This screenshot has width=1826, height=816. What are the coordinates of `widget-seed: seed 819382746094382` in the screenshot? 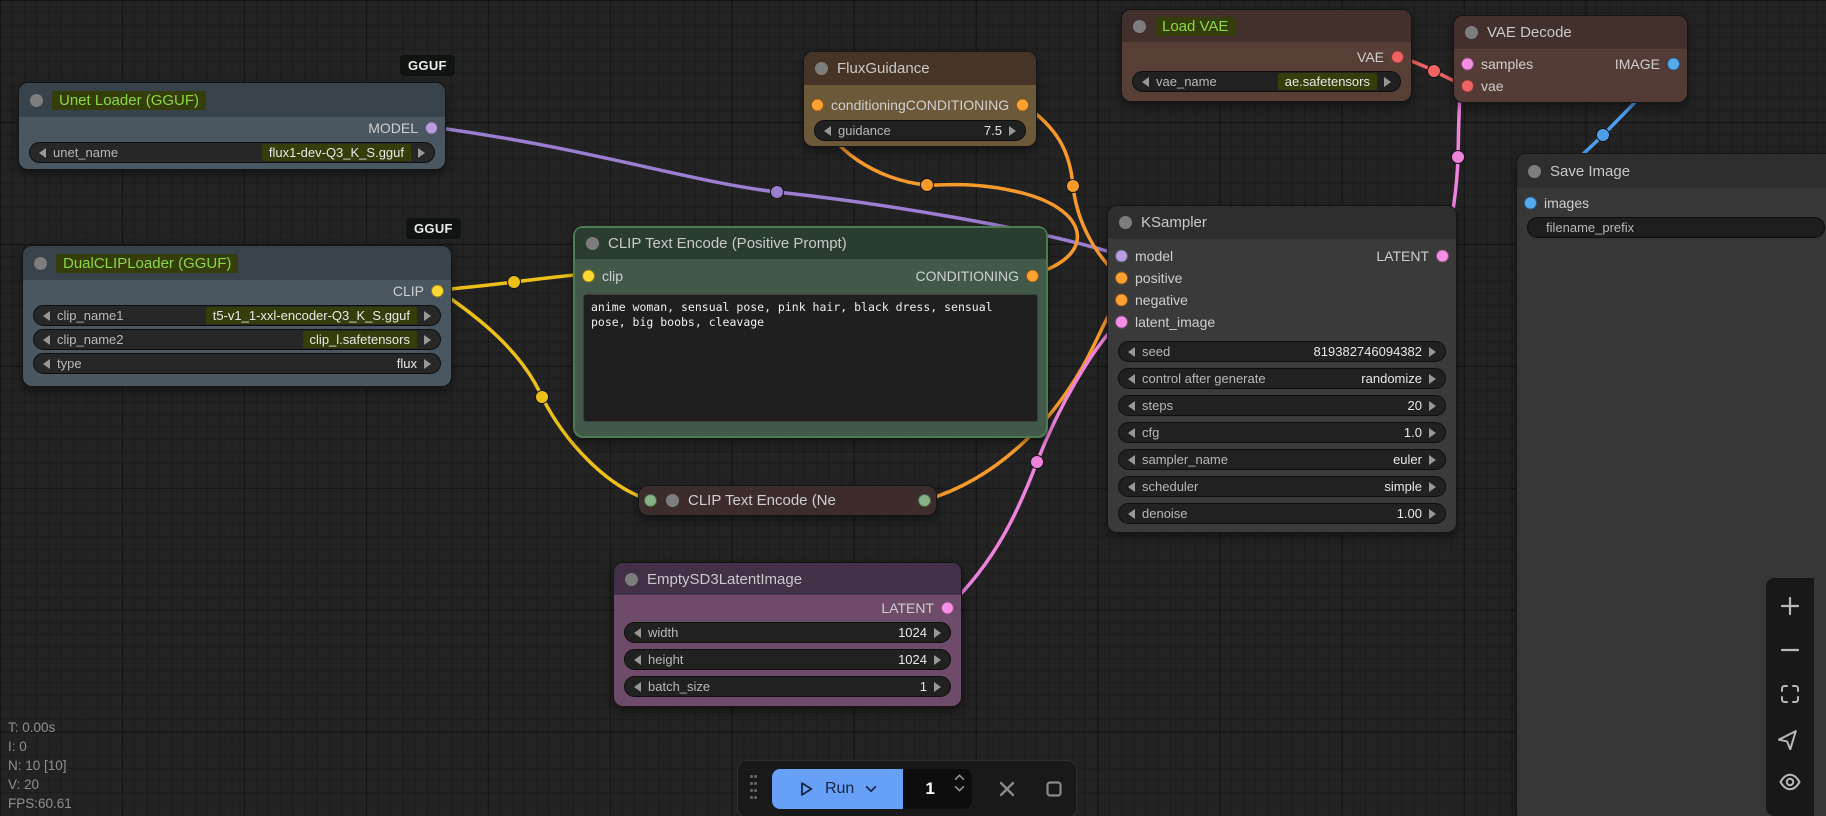 It's located at (1282, 351).